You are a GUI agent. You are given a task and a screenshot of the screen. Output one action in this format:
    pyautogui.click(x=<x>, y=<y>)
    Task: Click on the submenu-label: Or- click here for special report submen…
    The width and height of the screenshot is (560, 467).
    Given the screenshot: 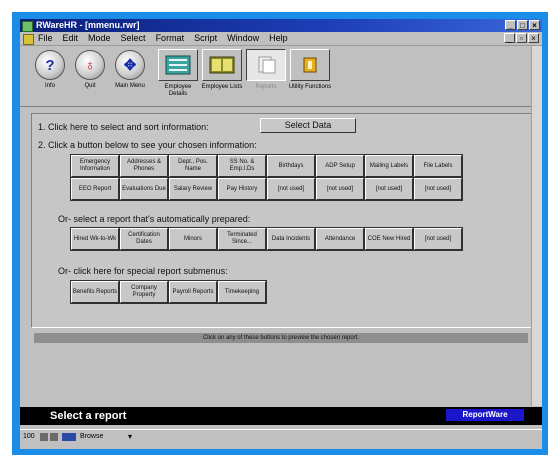 What is the action you would take?
    pyautogui.click(x=143, y=271)
    